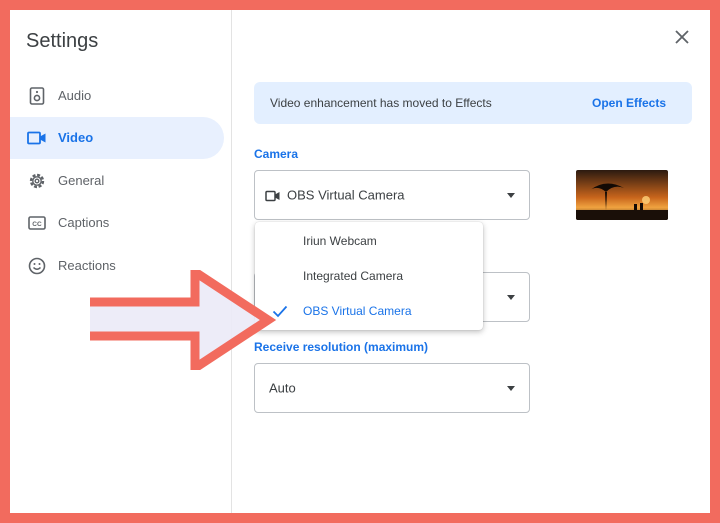 The width and height of the screenshot is (720, 523). I want to click on dialog-title: Settings, so click(62, 41).